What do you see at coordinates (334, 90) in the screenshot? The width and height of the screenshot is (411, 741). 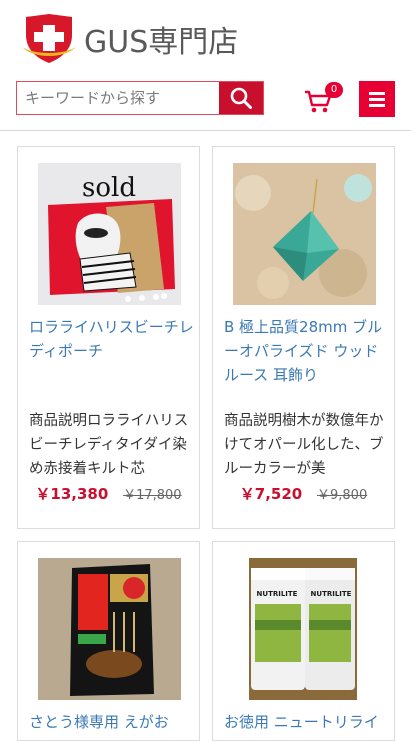 I see `cart-count-badge: 0` at bounding box center [334, 90].